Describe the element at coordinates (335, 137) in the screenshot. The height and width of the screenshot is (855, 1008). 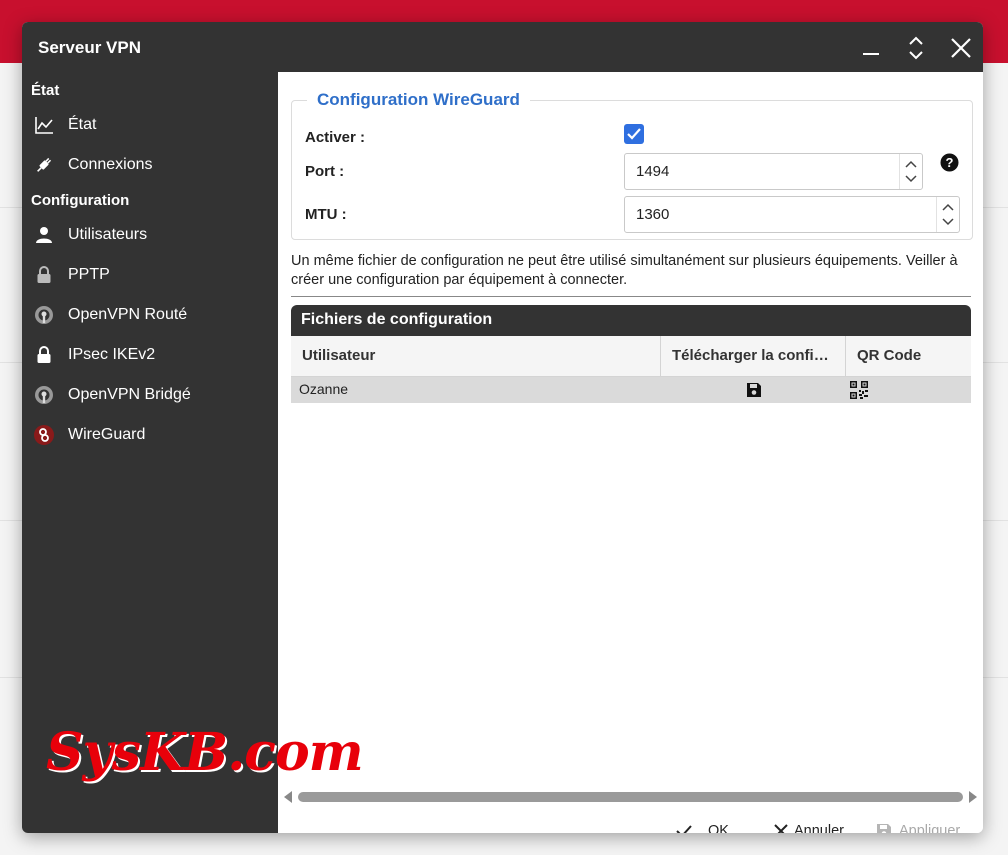
I see `enable-label: Activer :` at that location.